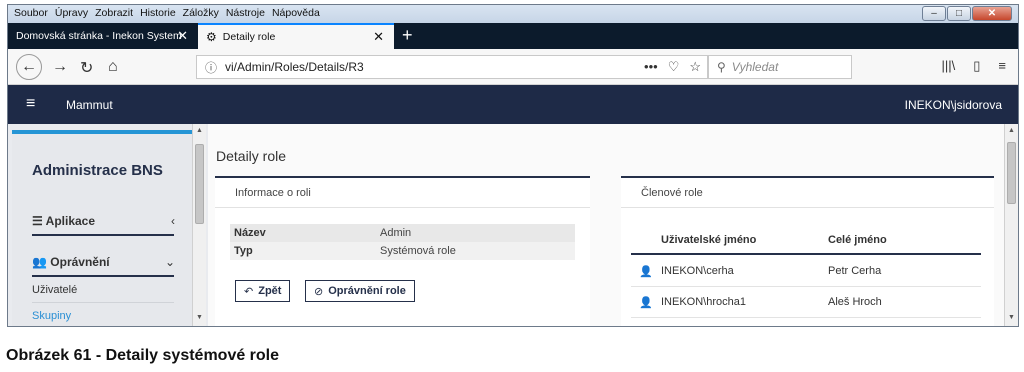  I want to click on minimize-button: –, so click(934, 13).